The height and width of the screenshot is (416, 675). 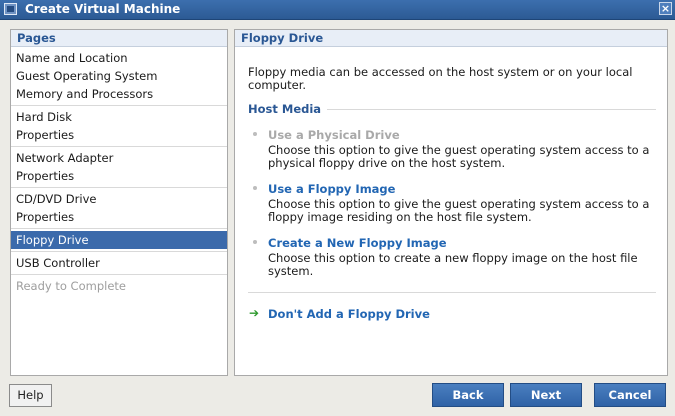 What do you see at coordinates (30, 395) in the screenshot?
I see `help-button: Help` at bounding box center [30, 395].